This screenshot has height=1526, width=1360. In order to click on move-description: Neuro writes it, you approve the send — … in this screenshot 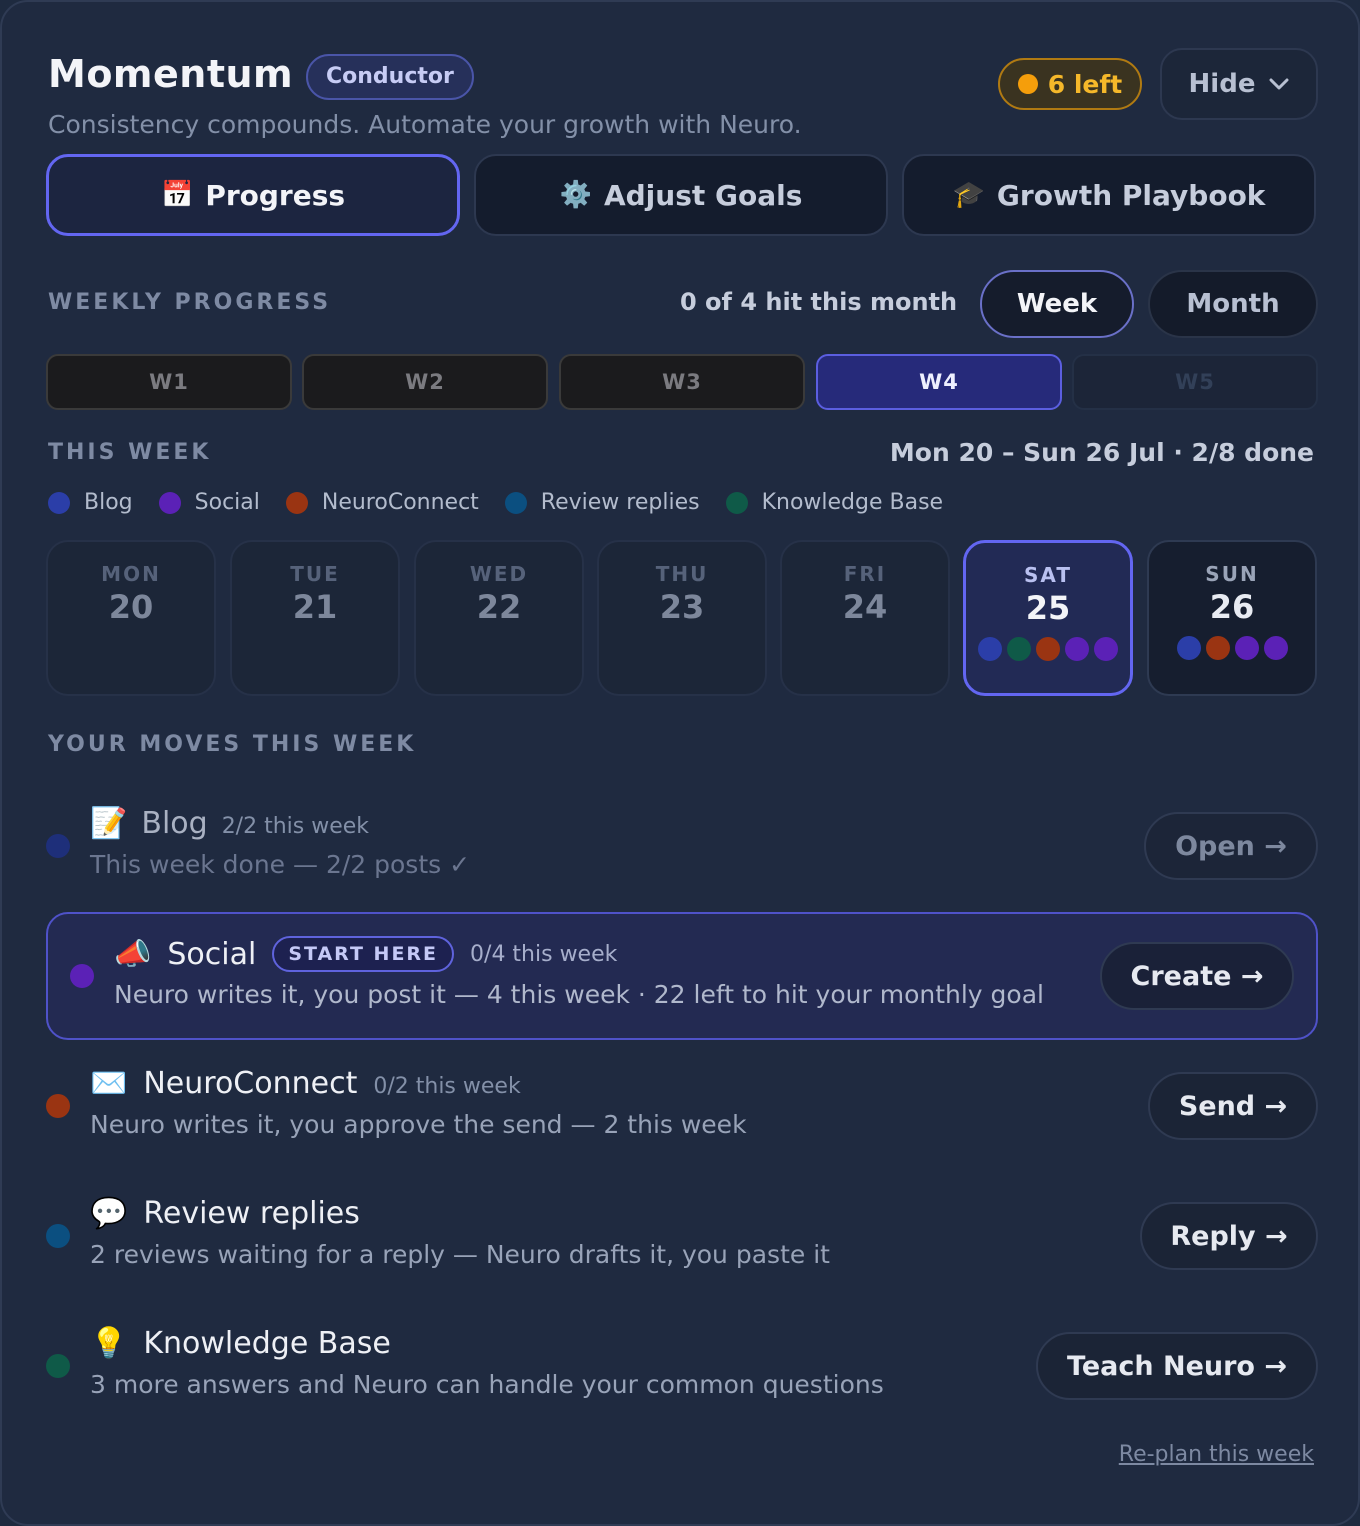, I will do `click(418, 1124)`.